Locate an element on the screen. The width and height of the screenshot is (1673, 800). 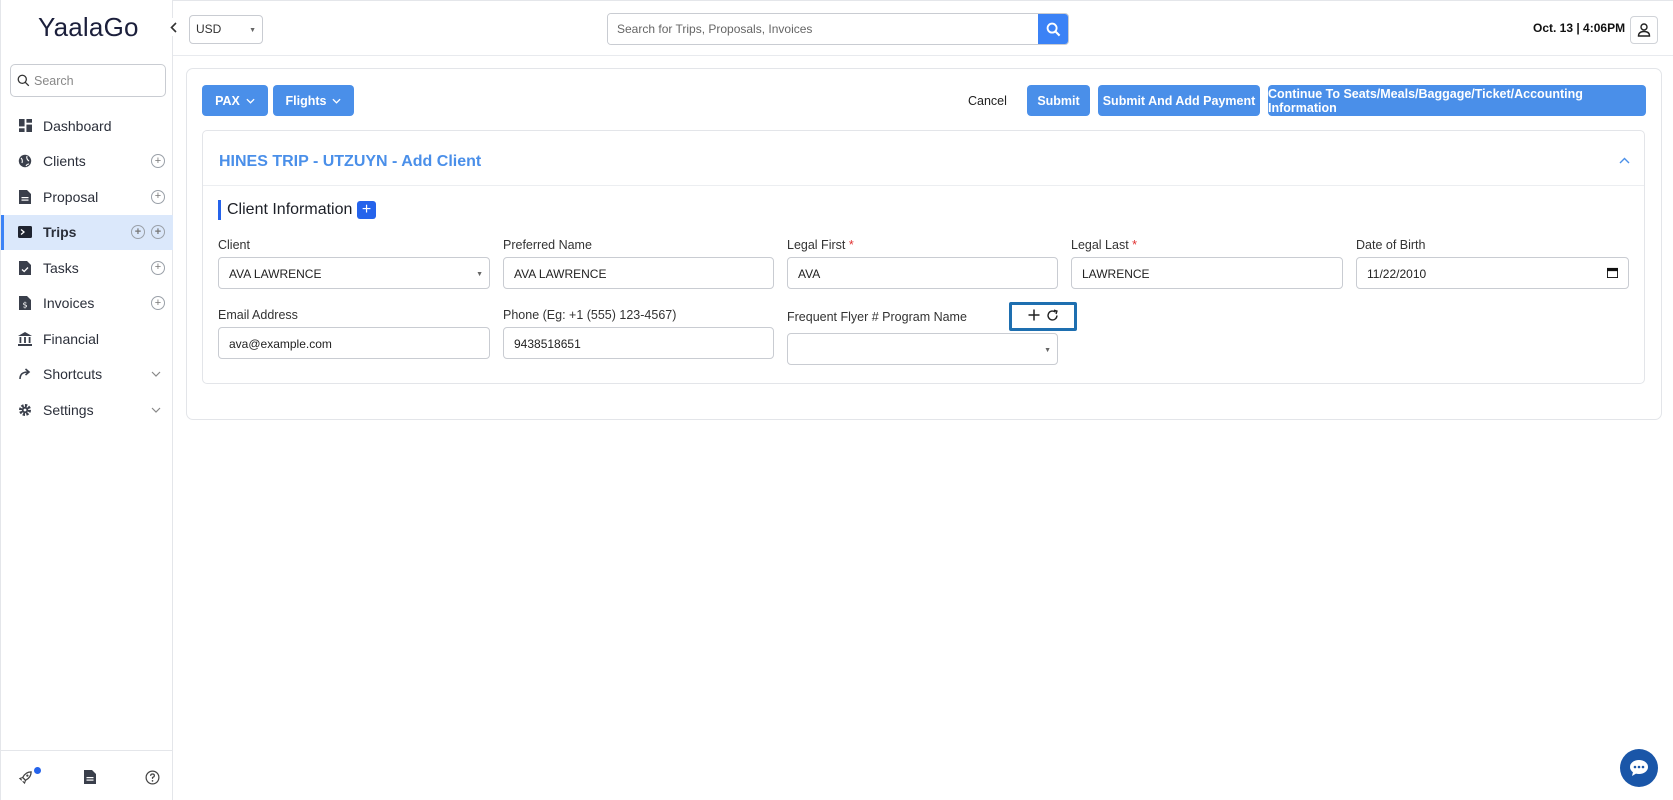
pax-dropdown-button: PAX is located at coordinates (235, 100).